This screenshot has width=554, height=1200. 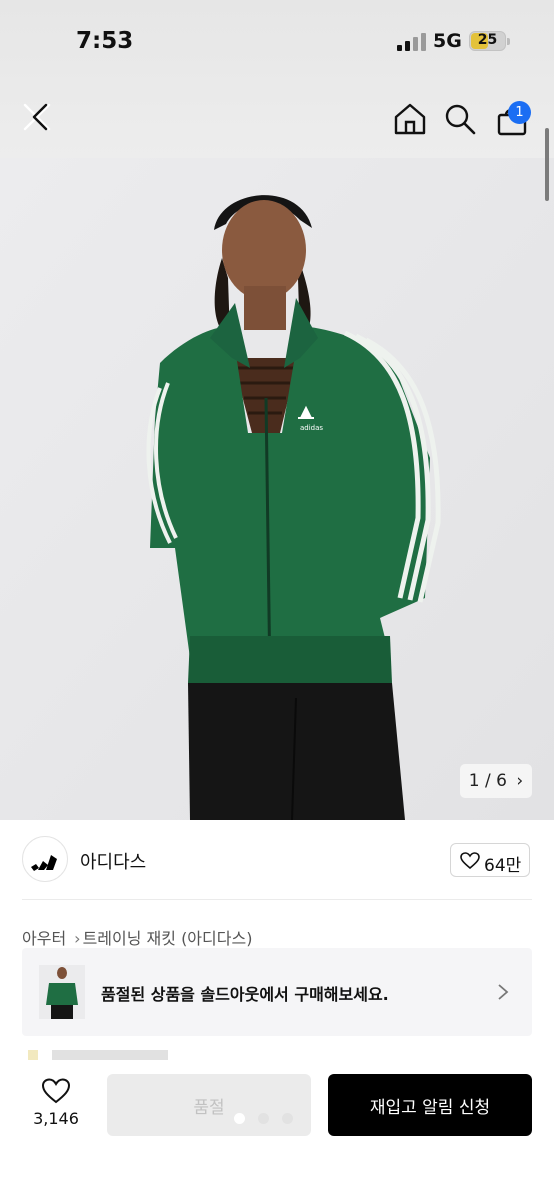 What do you see at coordinates (461, 120) in the screenshot?
I see `search-icon` at bounding box center [461, 120].